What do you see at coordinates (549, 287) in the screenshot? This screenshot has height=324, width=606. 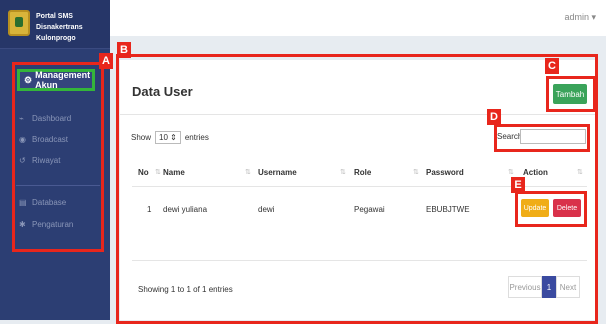 I see `pagination-page-1: 1` at bounding box center [549, 287].